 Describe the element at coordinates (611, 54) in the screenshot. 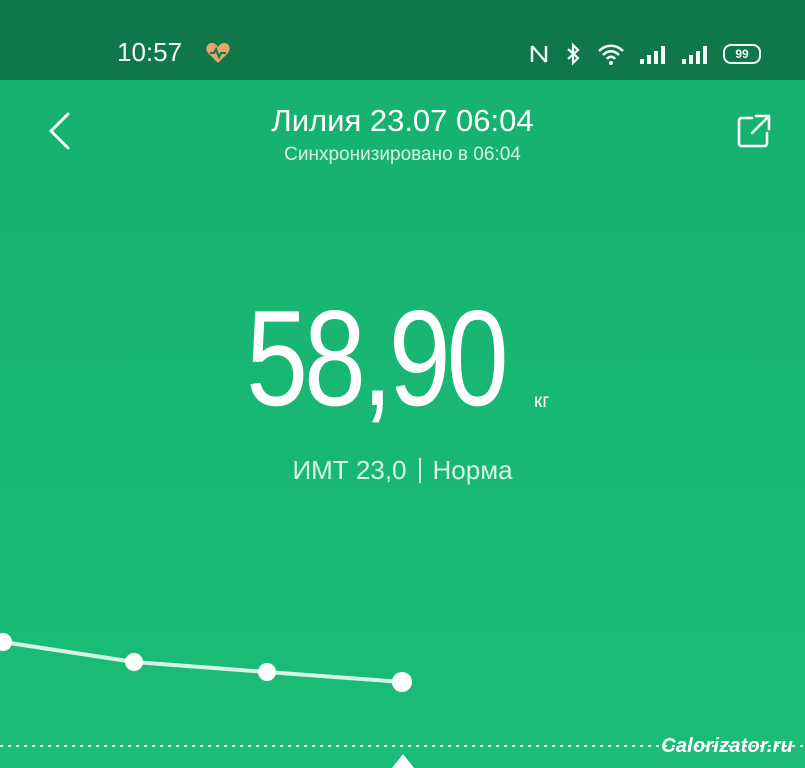

I see `wifi-icon` at that location.